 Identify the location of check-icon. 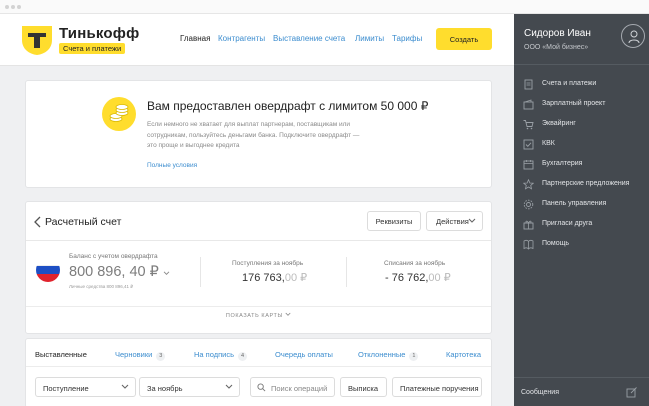
(528, 144).